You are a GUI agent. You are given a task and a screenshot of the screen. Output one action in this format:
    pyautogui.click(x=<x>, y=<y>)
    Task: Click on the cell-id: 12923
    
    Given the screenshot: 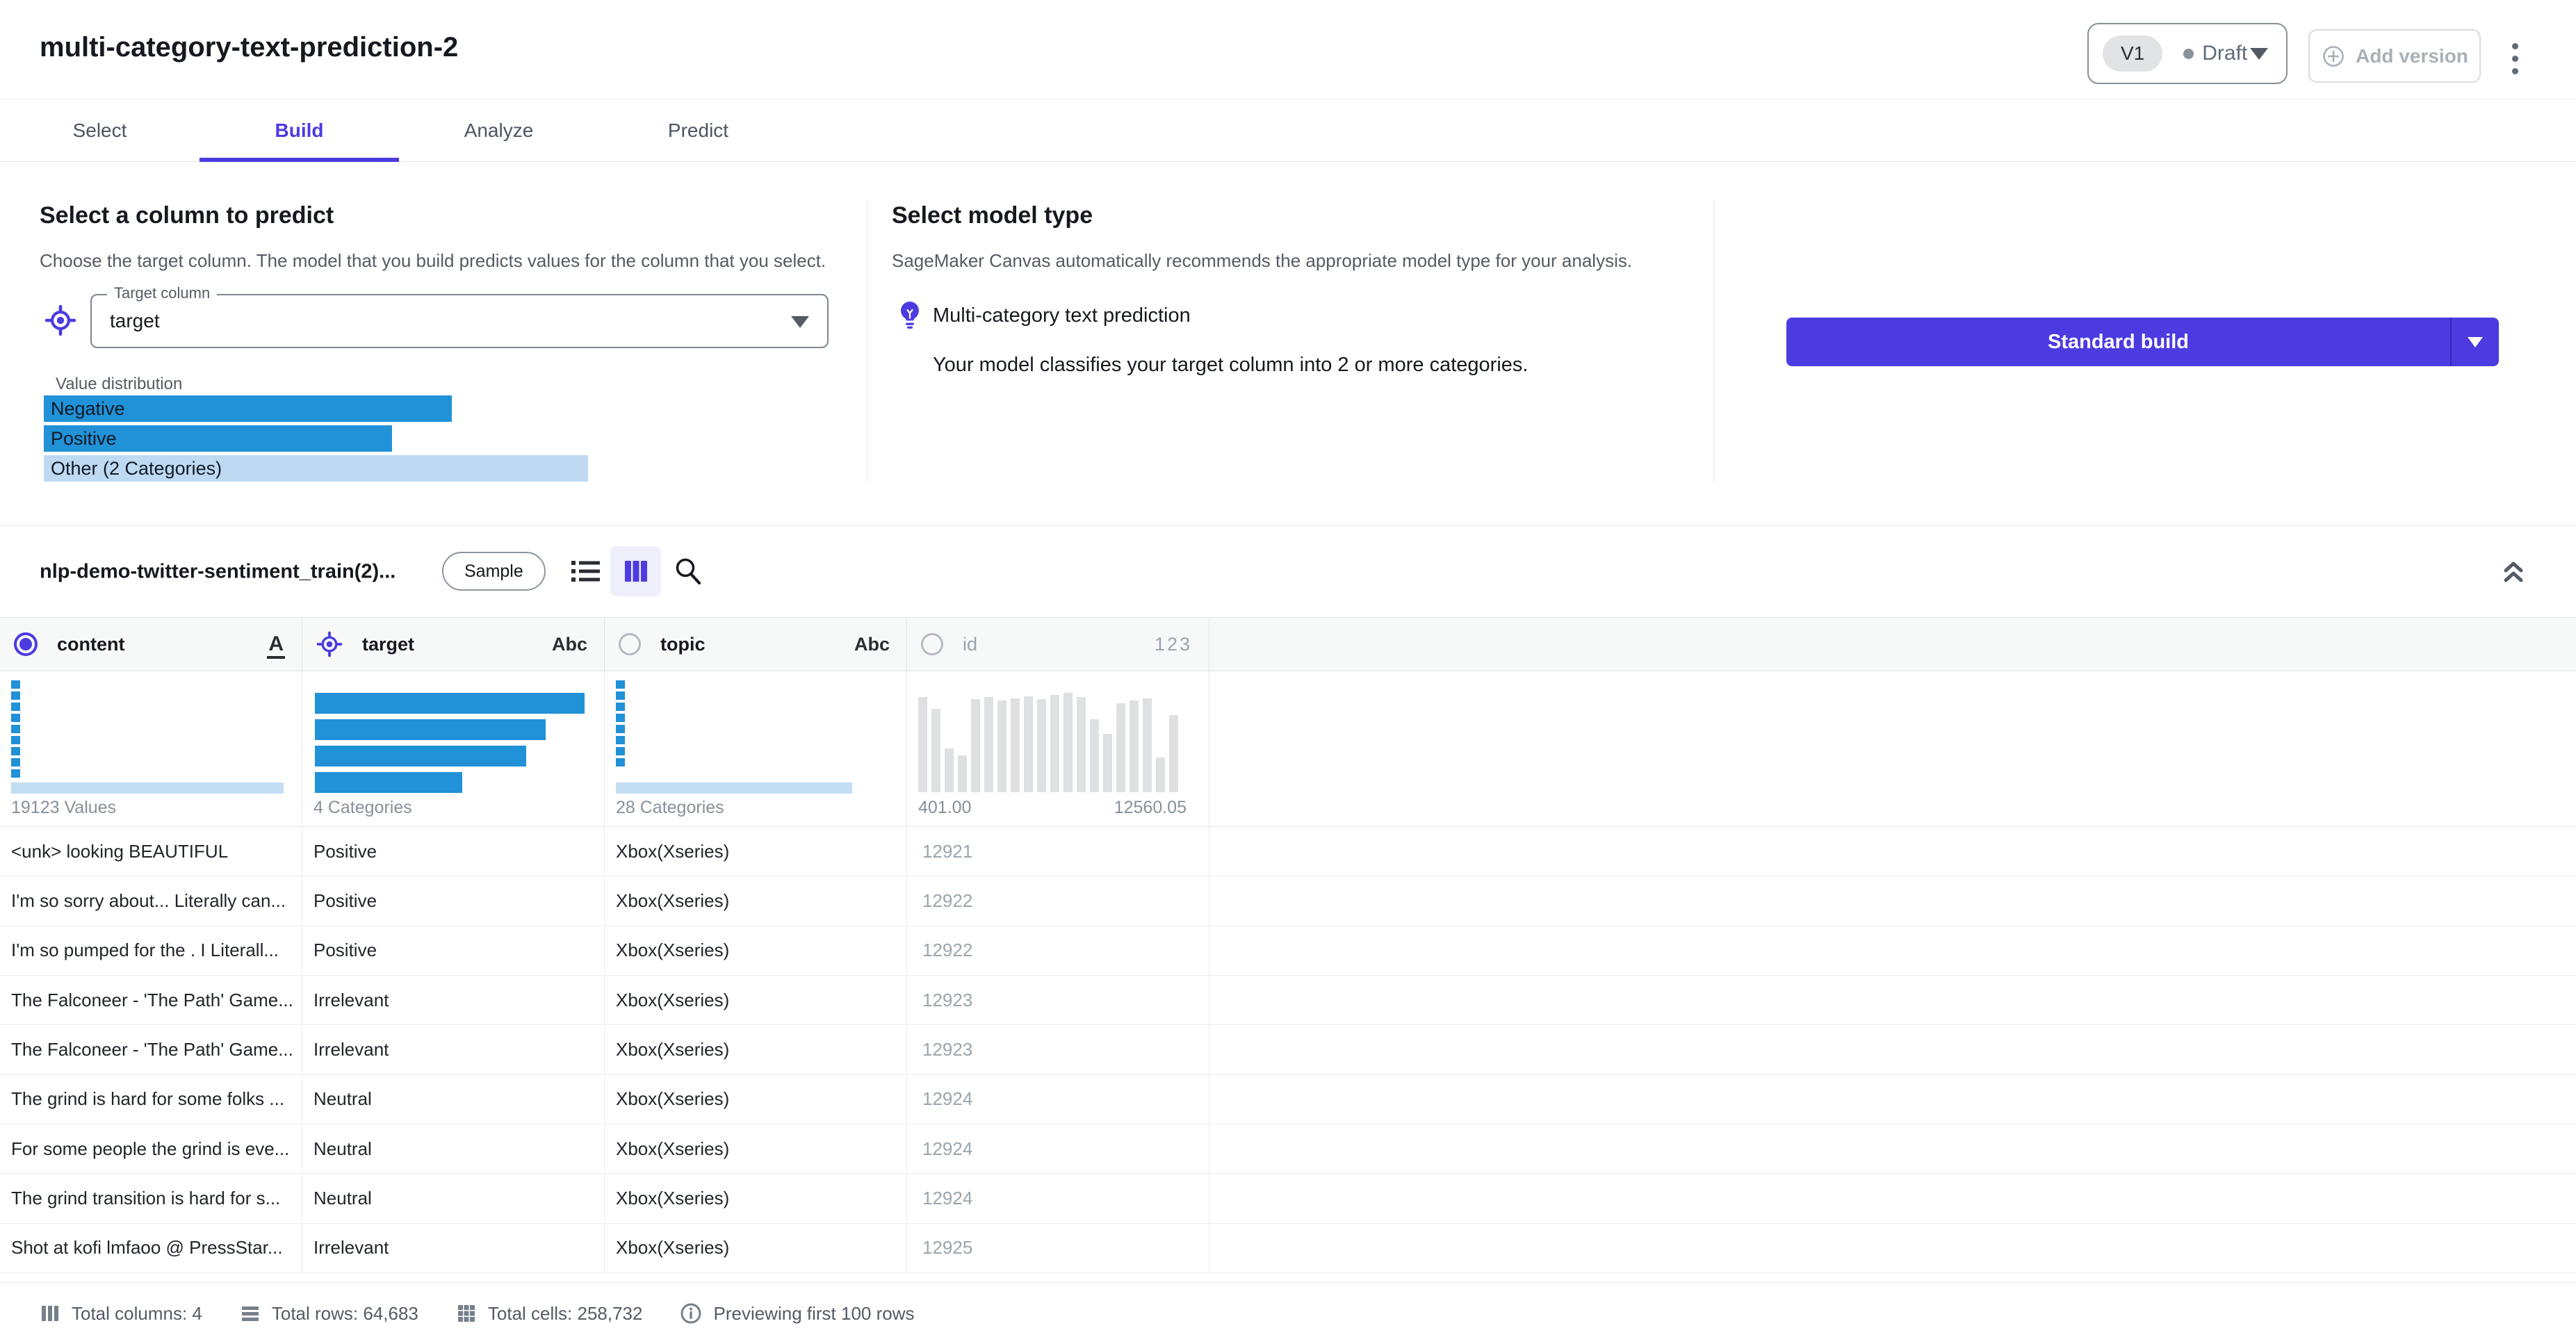 What is the action you would take?
    pyautogui.click(x=1058, y=1000)
    